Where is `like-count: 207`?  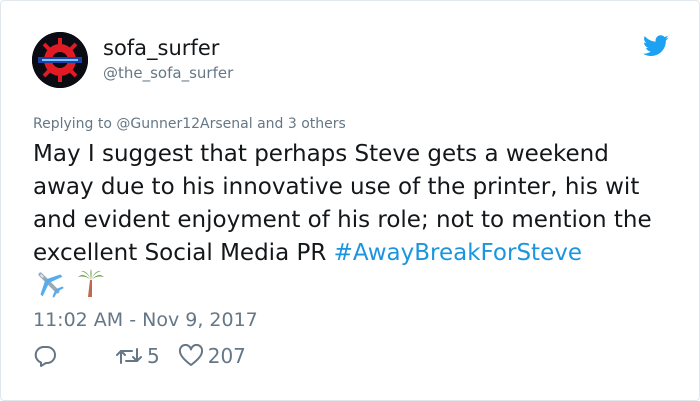 like-count: 207 is located at coordinates (226, 356).